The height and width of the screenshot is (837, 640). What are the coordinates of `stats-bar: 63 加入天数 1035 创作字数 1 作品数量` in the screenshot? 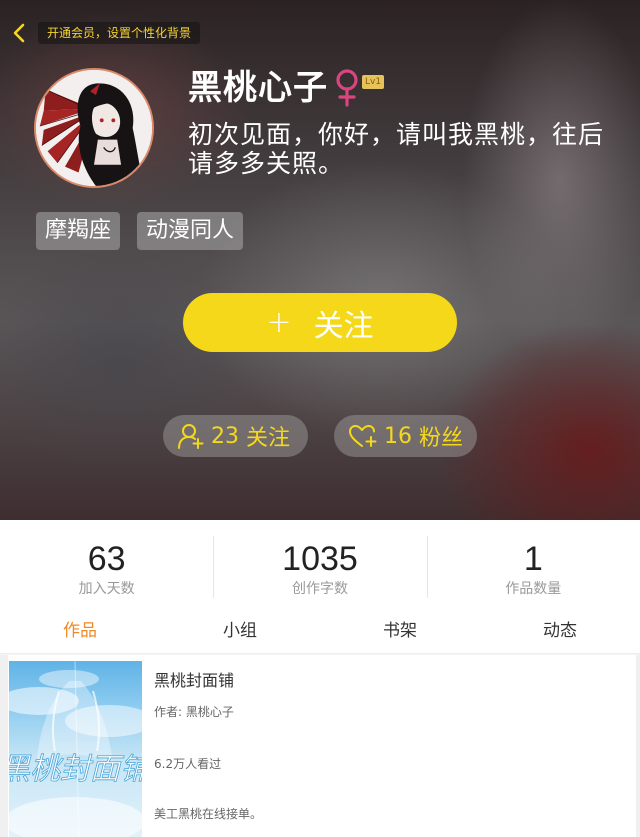 It's located at (320, 564).